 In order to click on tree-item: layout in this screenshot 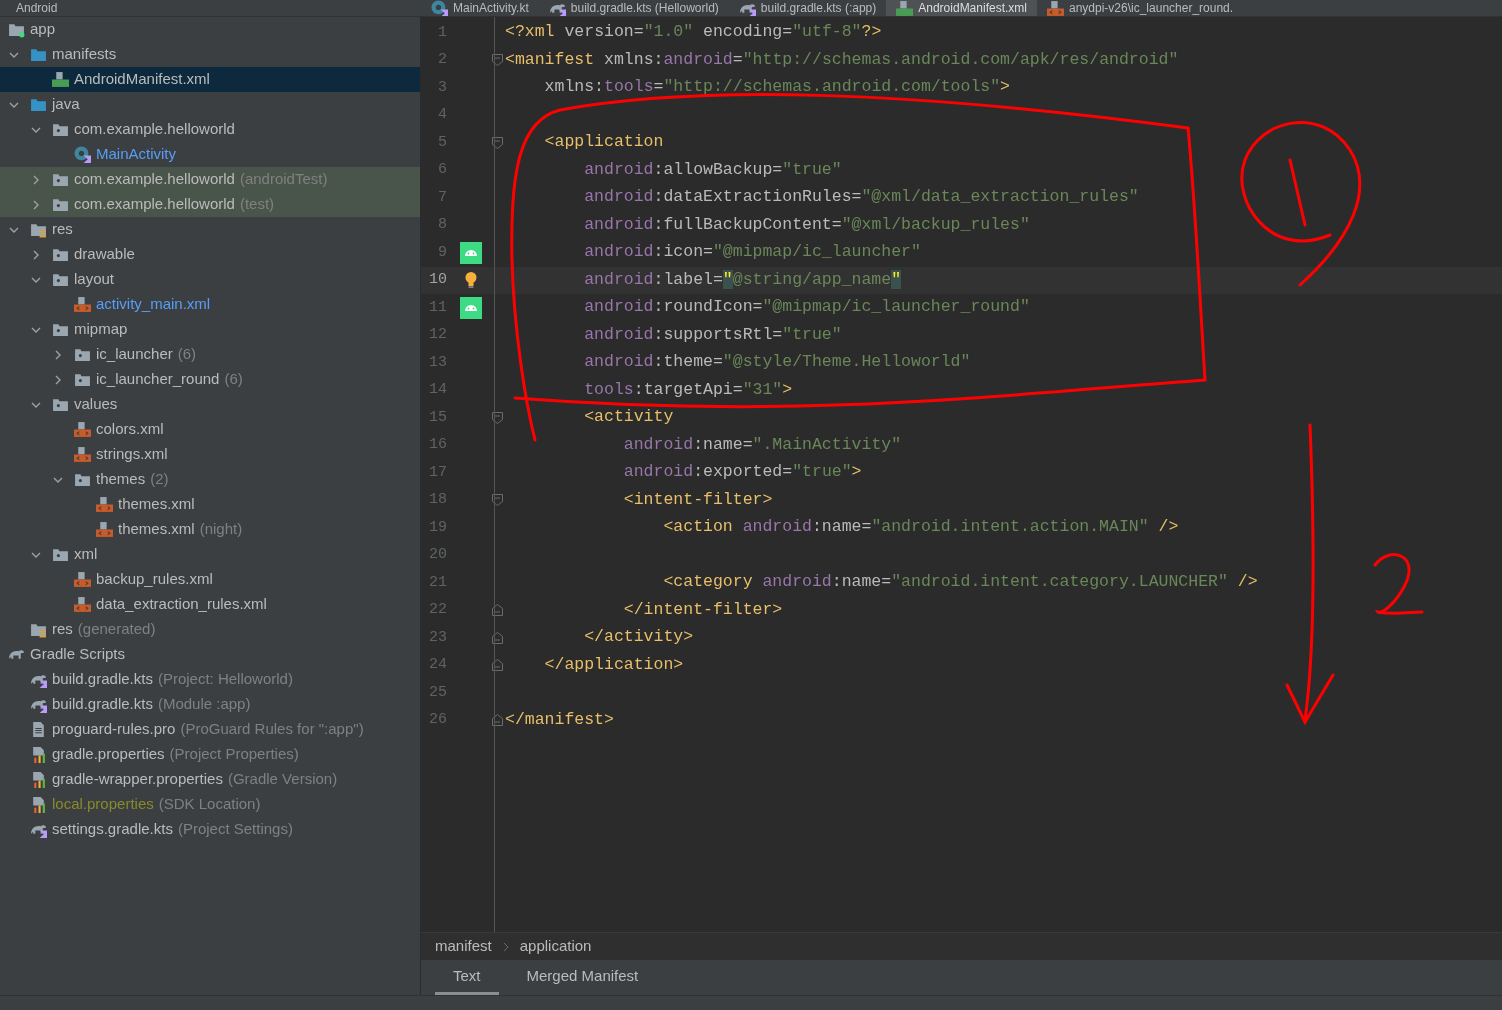, I will do `click(210, 279)`.